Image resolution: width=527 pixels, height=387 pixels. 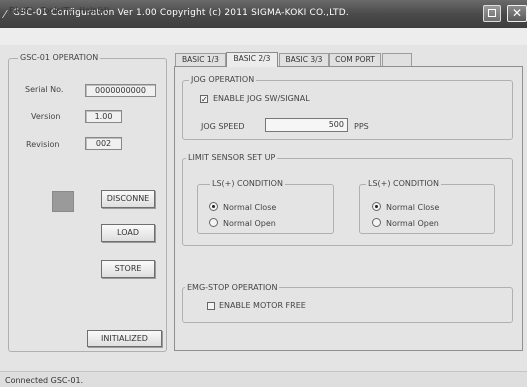 I want to click on ls-plus-normal-open-label: Normal Open, so click(x=249, y=223).